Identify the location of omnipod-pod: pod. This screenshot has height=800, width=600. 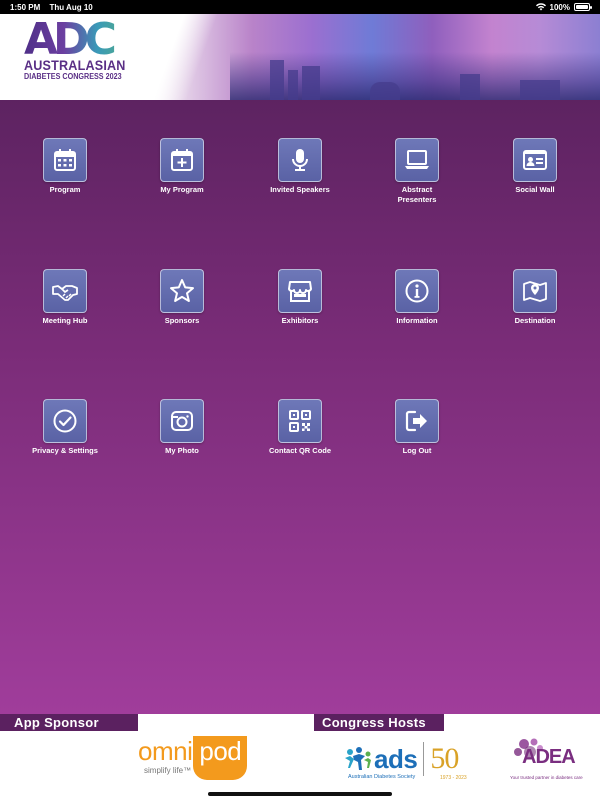
(220, 758).